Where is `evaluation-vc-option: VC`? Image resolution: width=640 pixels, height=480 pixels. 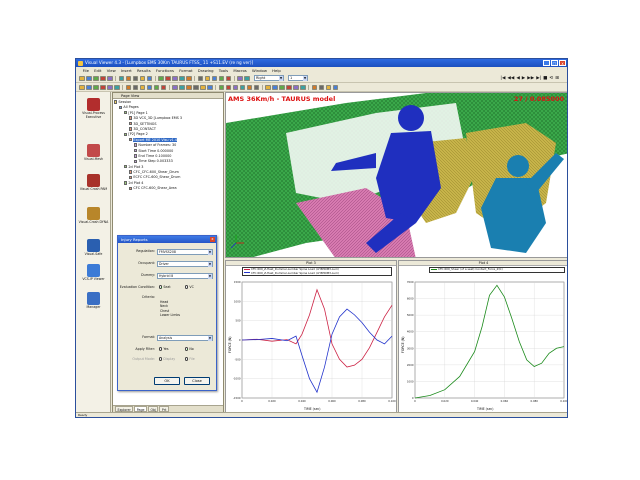 evaluation-vc-option: VC is located at coordinates (189, 287).